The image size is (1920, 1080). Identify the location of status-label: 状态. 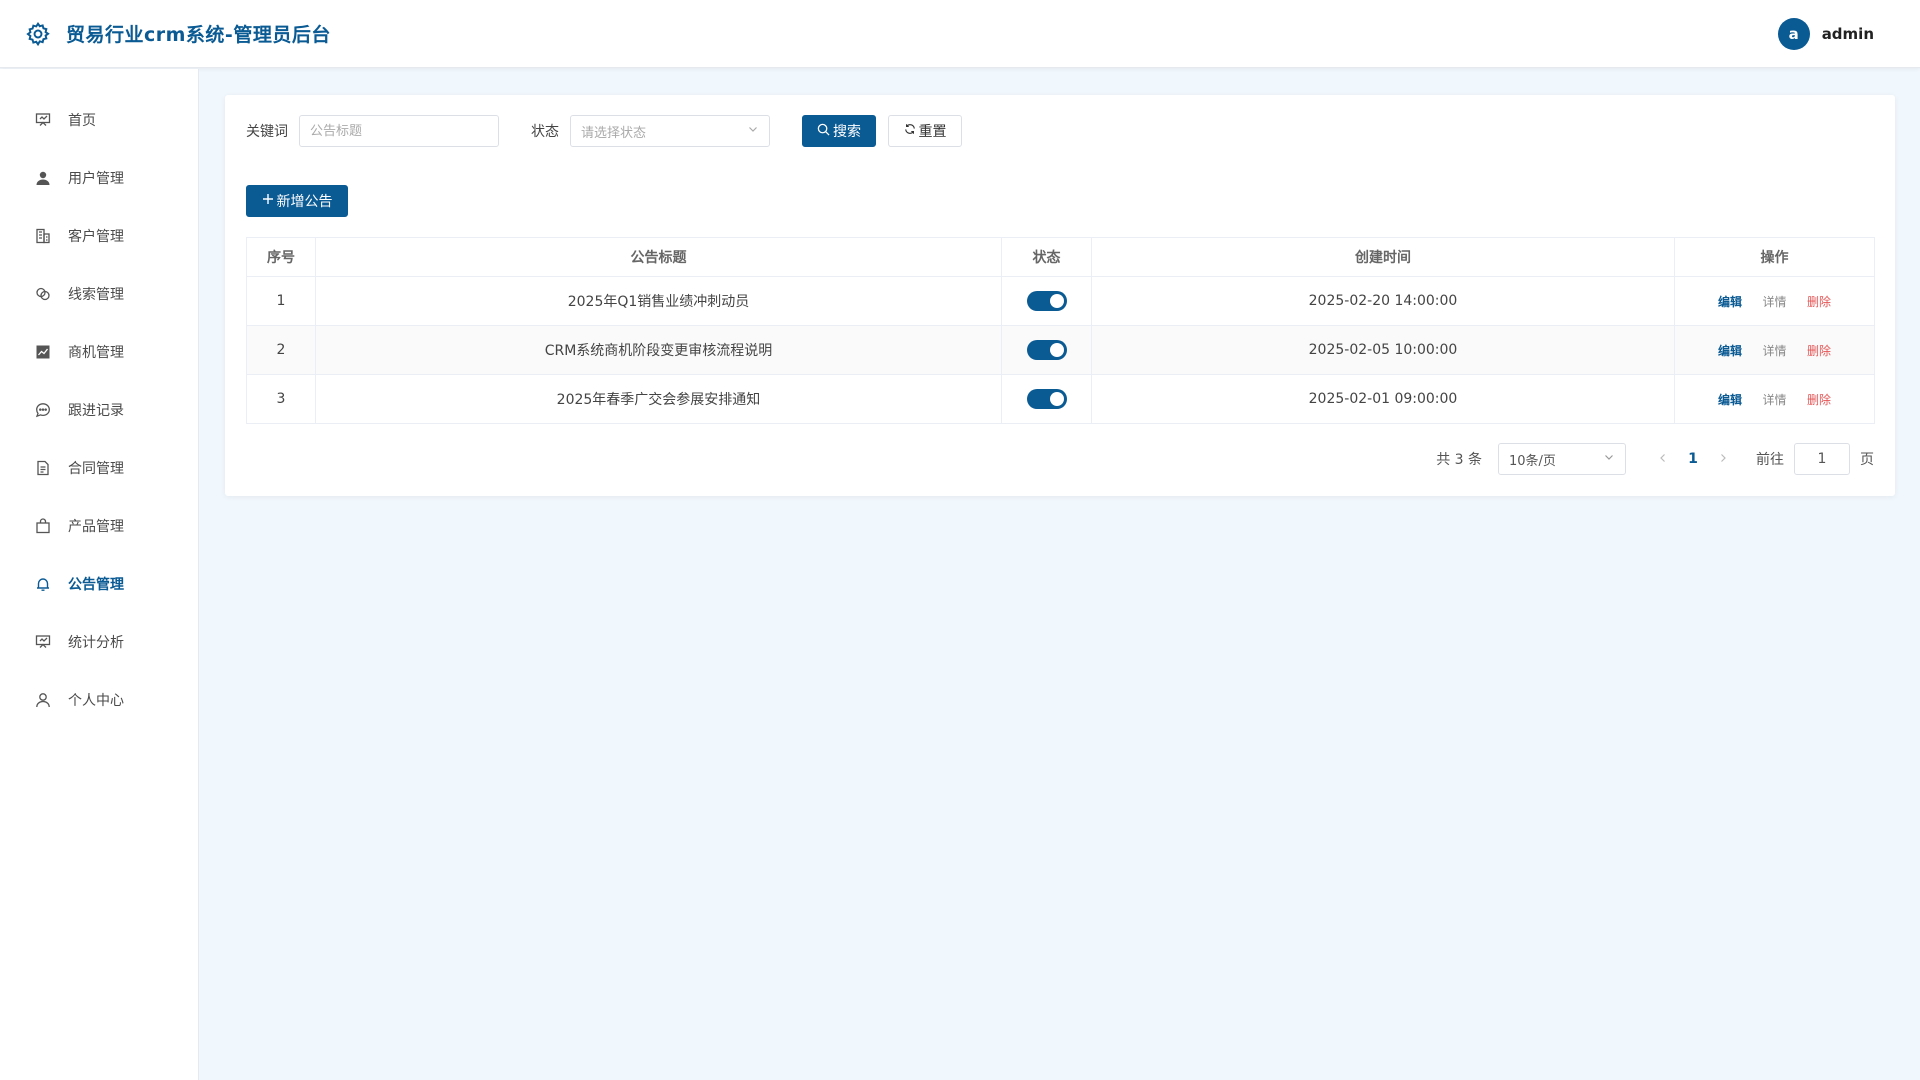
(545, 132).